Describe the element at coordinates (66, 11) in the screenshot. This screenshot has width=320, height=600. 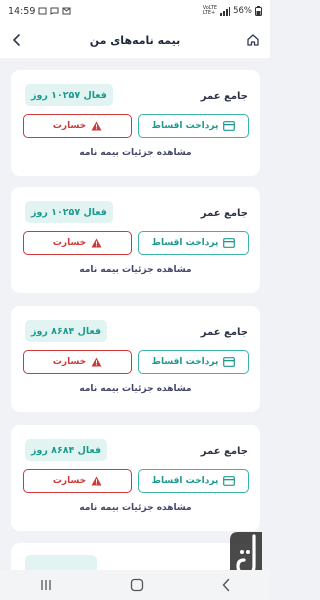
I see `mail-icon` at that location.